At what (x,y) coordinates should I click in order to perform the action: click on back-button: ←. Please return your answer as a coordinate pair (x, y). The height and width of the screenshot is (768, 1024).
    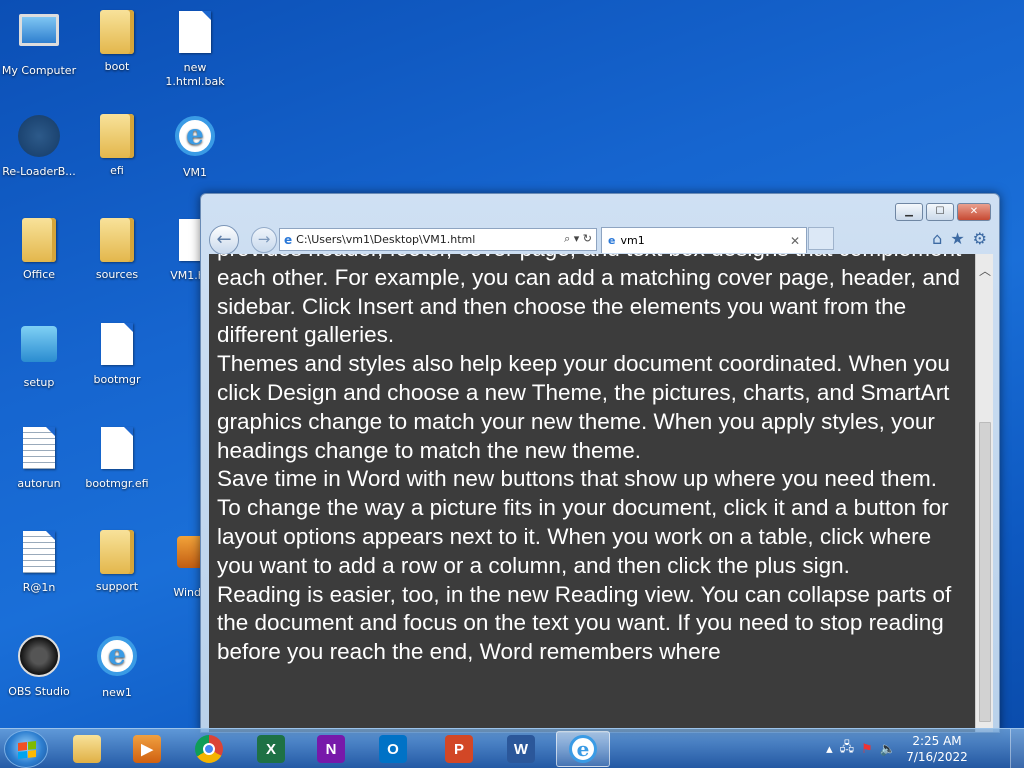
    Looking at the image, I should click on (224, 240).